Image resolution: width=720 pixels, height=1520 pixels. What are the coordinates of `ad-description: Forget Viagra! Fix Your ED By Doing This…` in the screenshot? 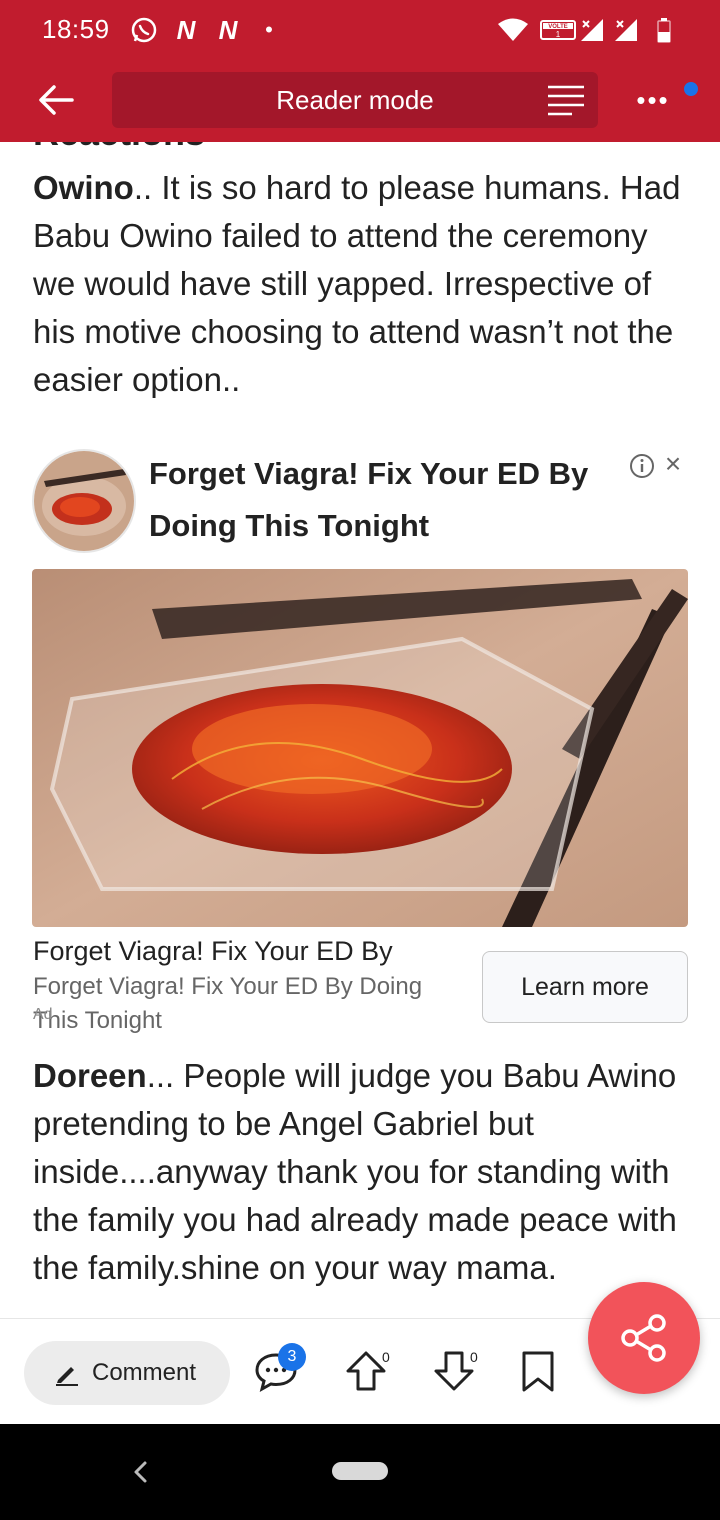 It's located at (228, 1003).